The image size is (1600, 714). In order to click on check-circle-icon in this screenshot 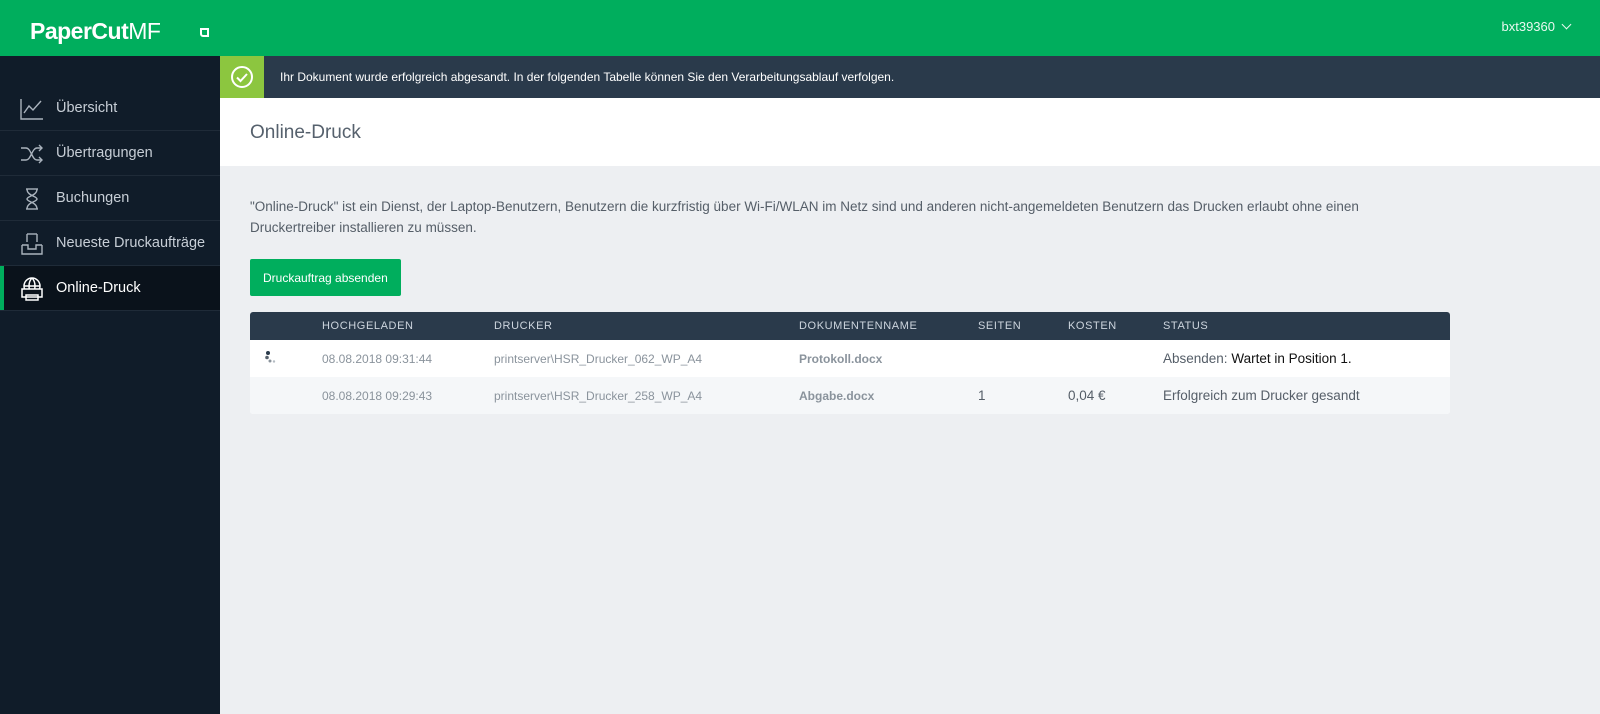, I will do `click(242, 77)`.